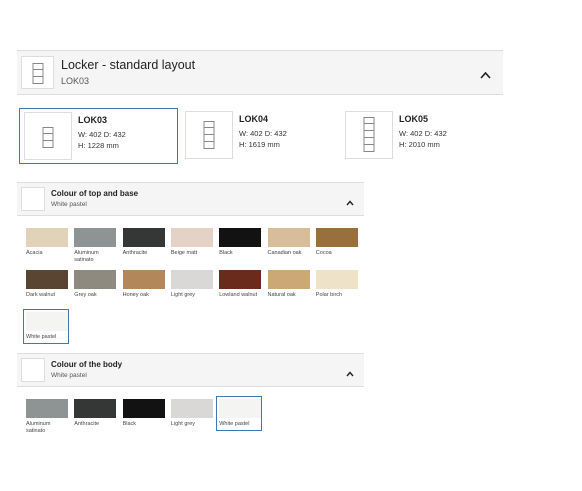  I want to click on body-colour-header: Colour of the body White pastel, so click(190, 370).